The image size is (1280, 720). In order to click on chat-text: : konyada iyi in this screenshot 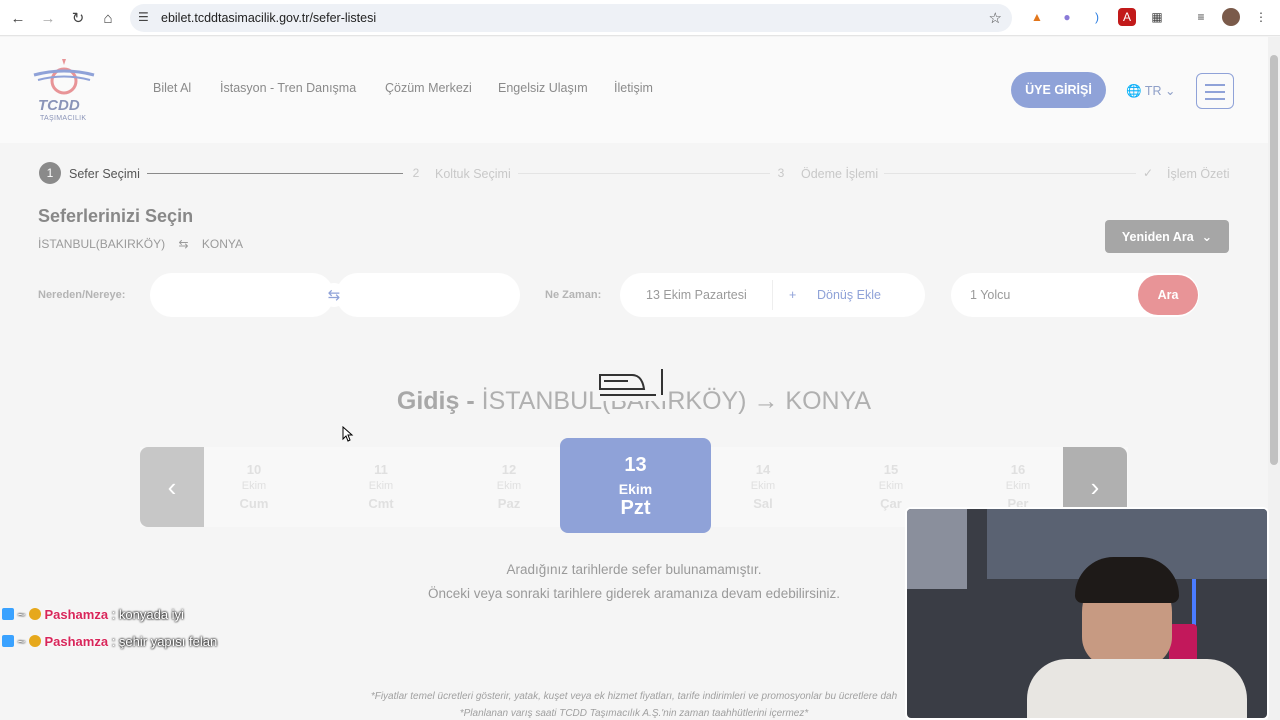, I will do `click(147, 614)`.